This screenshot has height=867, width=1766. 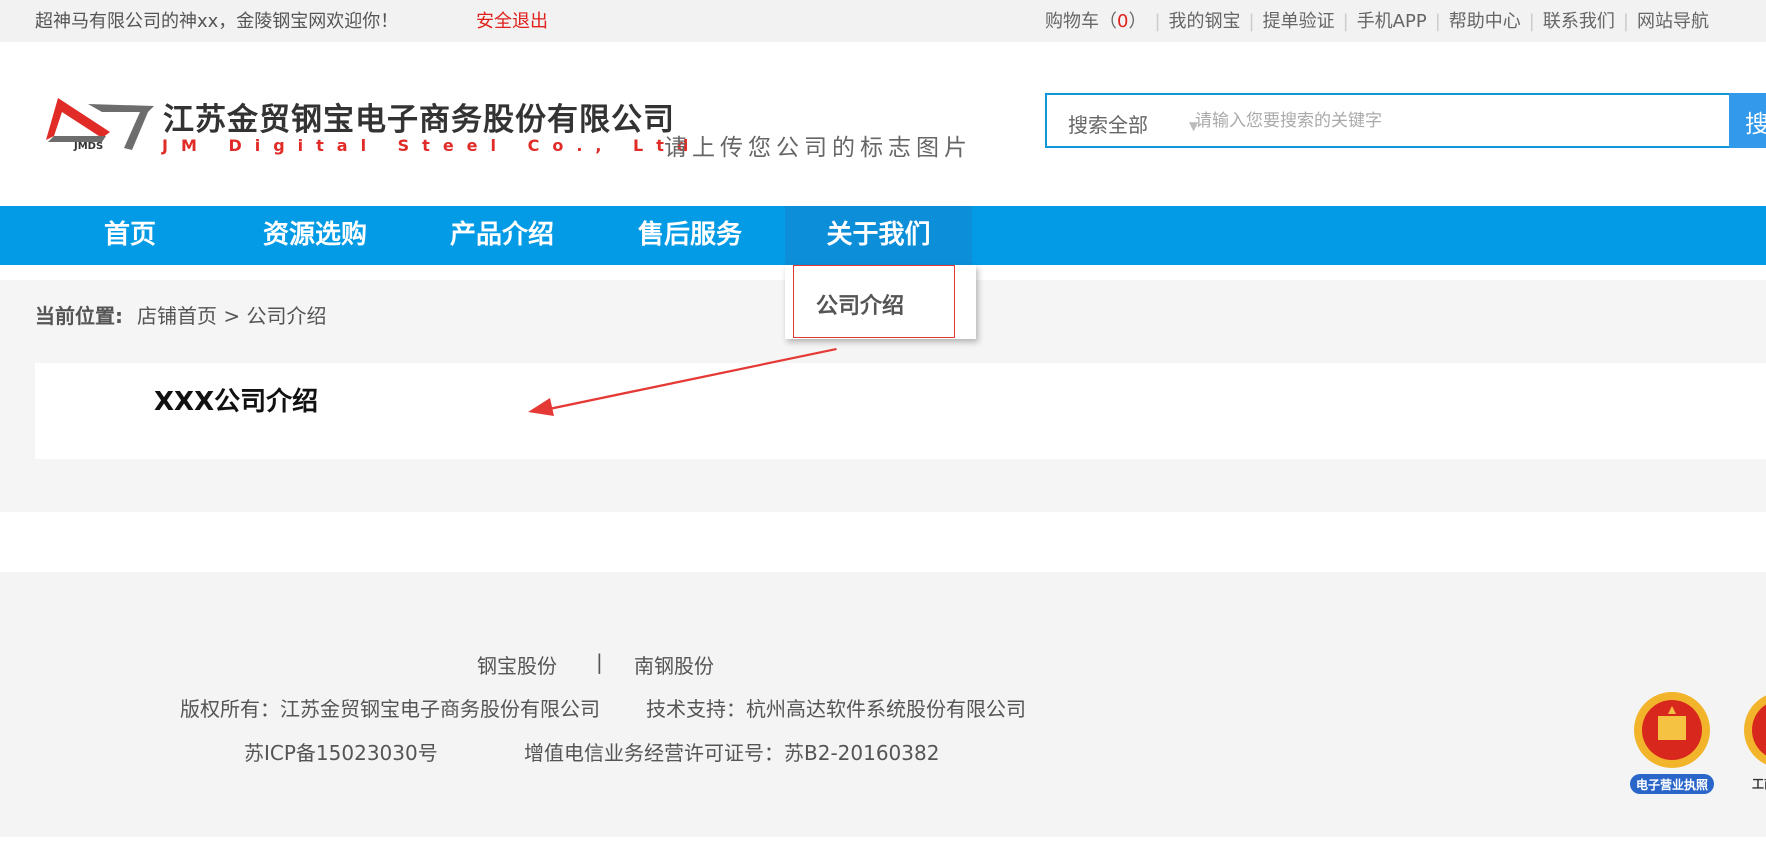 What do you see at coordinates (390, 709) in the screenshot?
I see `footer-copyright: 版权所有：江苏金贸钢宝电子商务股份有限公司` at bounding box center [390, 709].